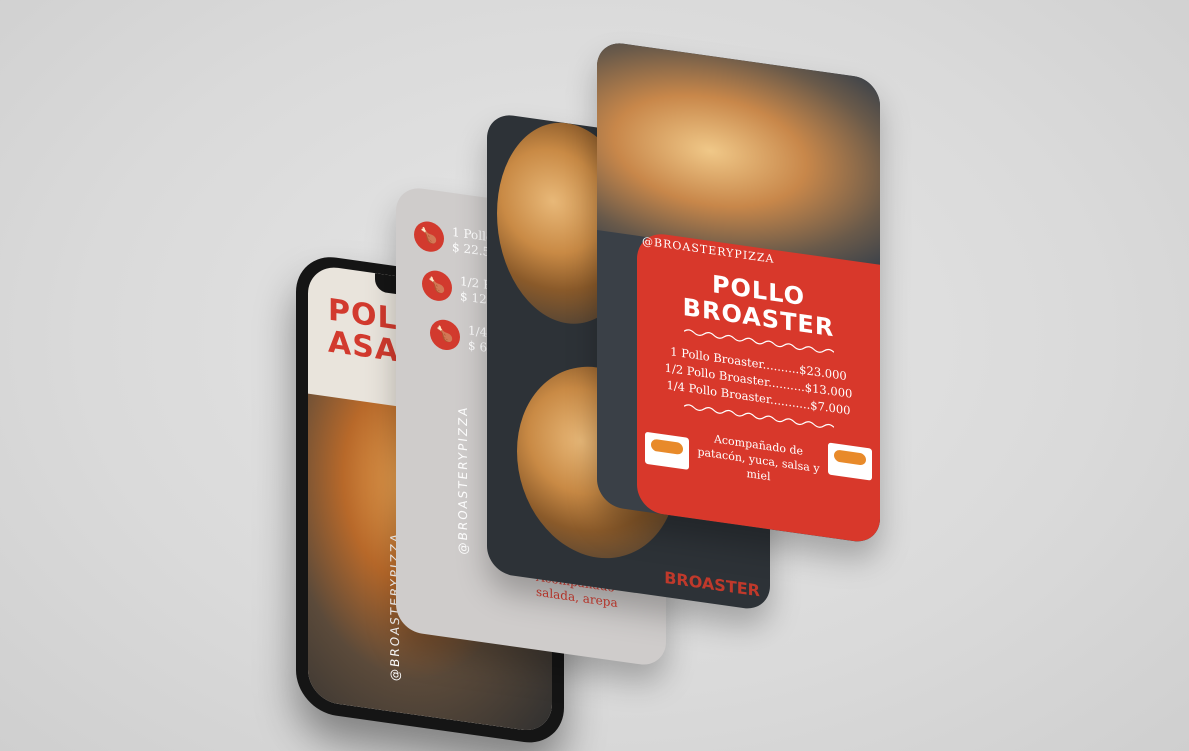 This screenshot has width=1189, height=751. What do you see at coordinates (712, 584) in the screenshot?
I see `broaster-label: BROASTER` at bounding box center [712, 584].